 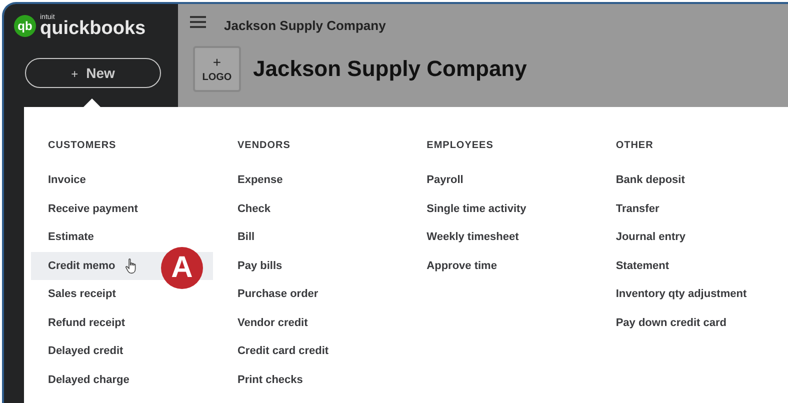 I want to click on menu-item: Approve time, so click(x=504, y=266).